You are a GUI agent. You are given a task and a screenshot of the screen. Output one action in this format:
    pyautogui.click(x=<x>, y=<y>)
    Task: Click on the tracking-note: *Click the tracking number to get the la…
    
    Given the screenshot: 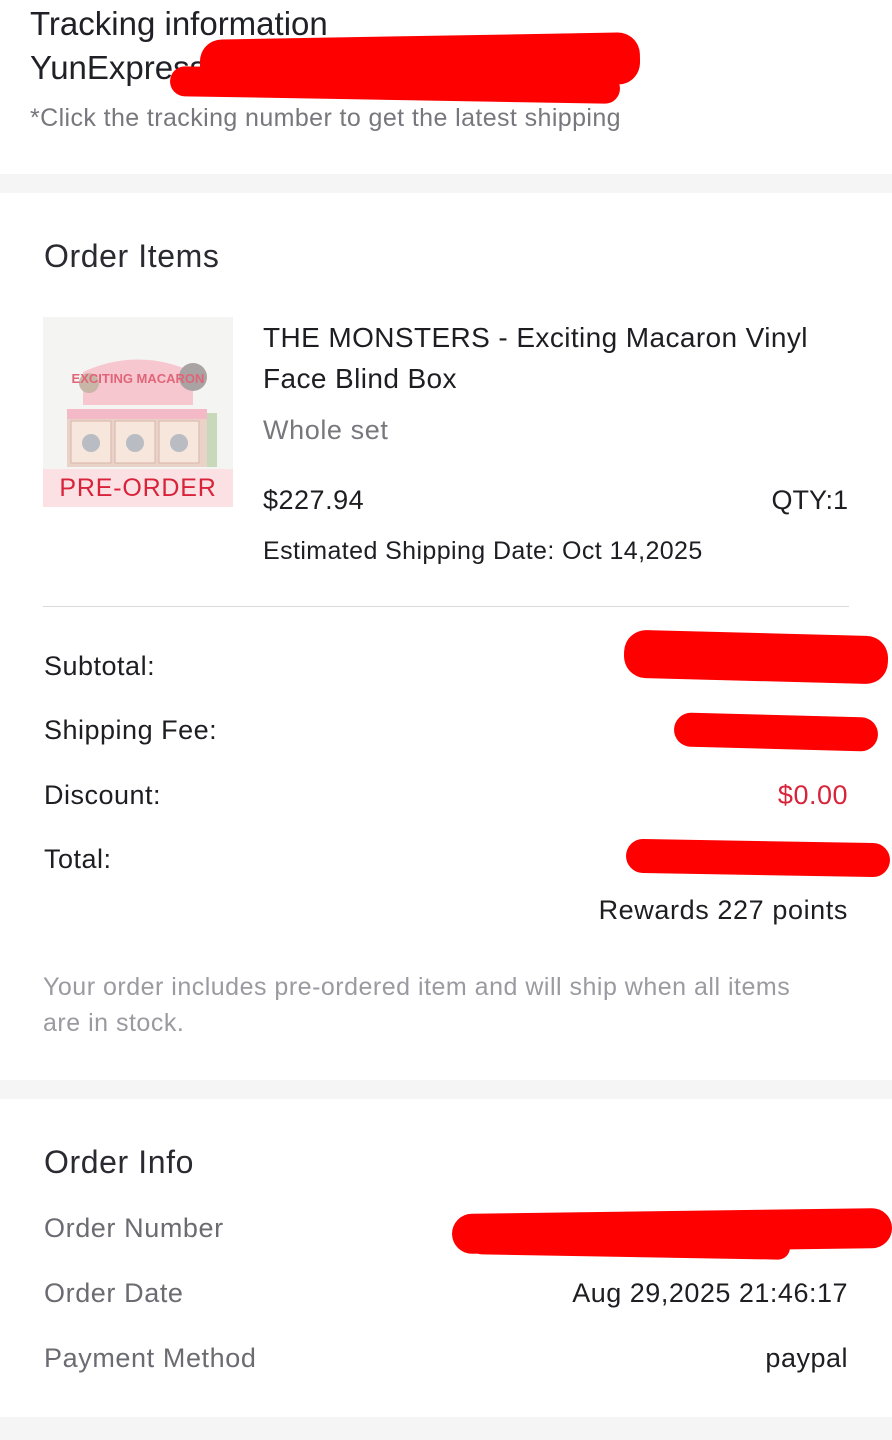 What is the action you would take?
    pyautogui.click(x=325, y=118)
    